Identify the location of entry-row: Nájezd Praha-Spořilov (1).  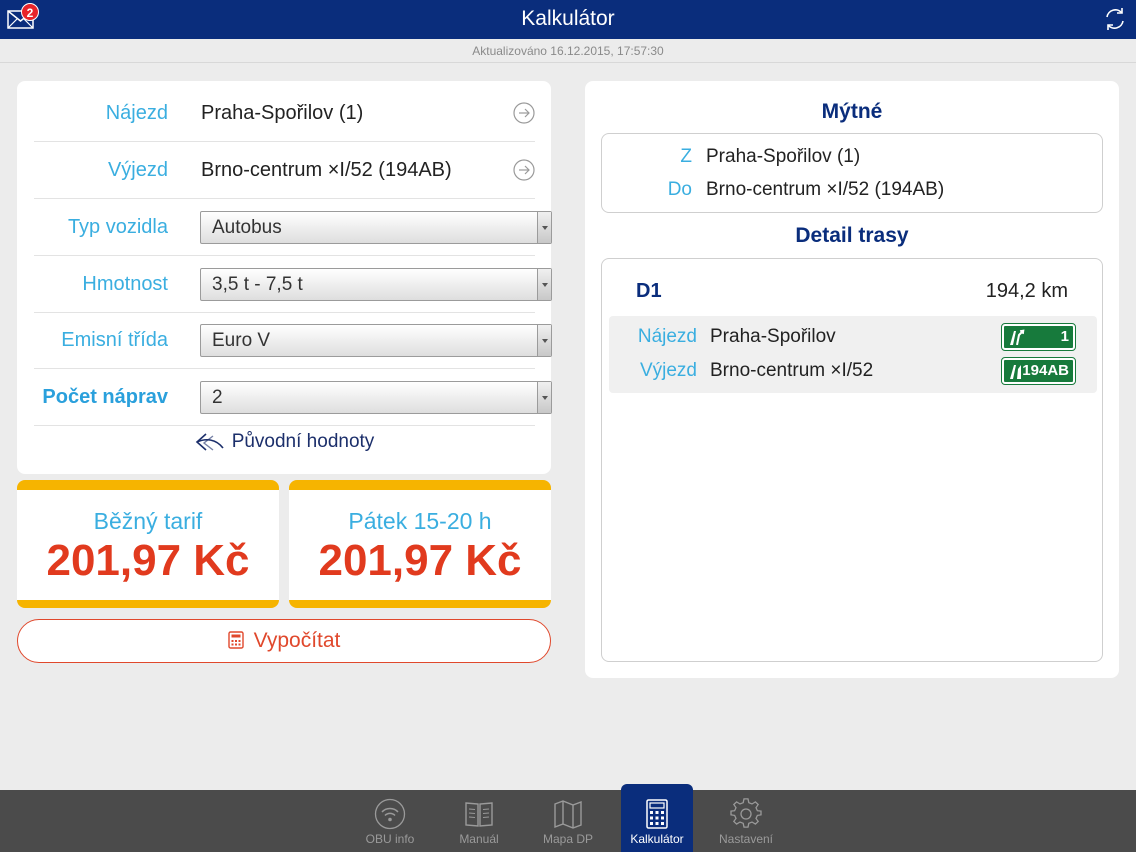
(284, 113).